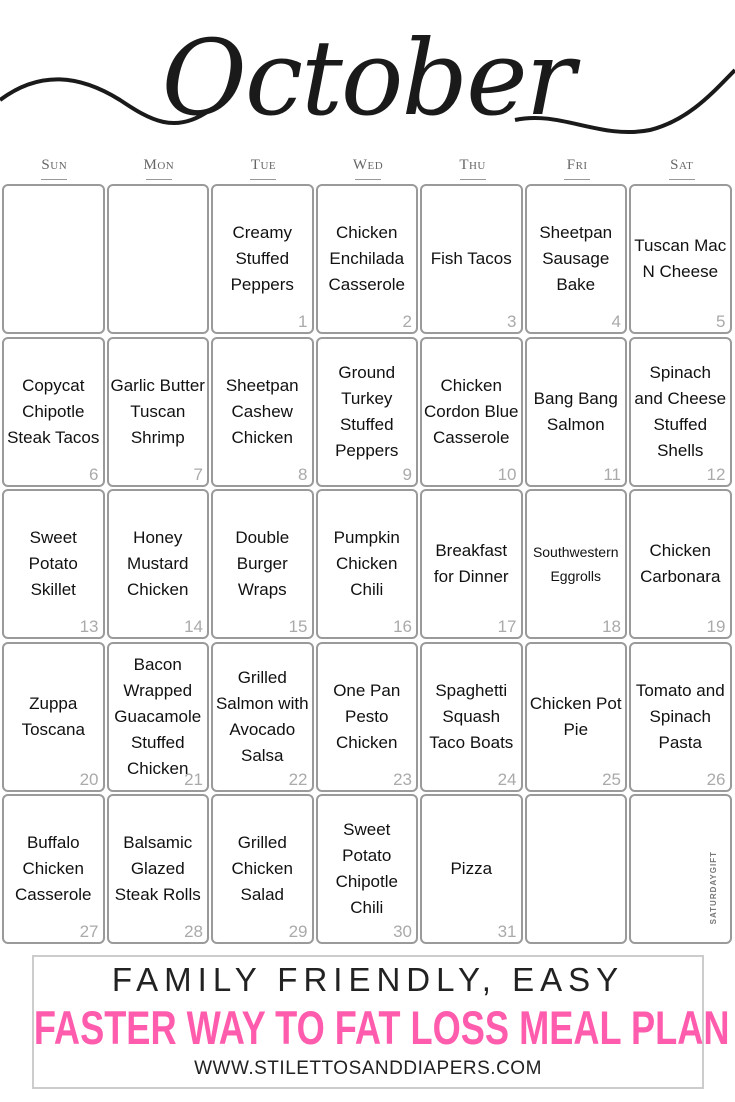 Image resolution: width=735 pixels, height=1102 pixels. What do you see at coordinates (54, 169) in the screenshot?
I see `dow-sun: Sun` at bounding box center [54, 169].